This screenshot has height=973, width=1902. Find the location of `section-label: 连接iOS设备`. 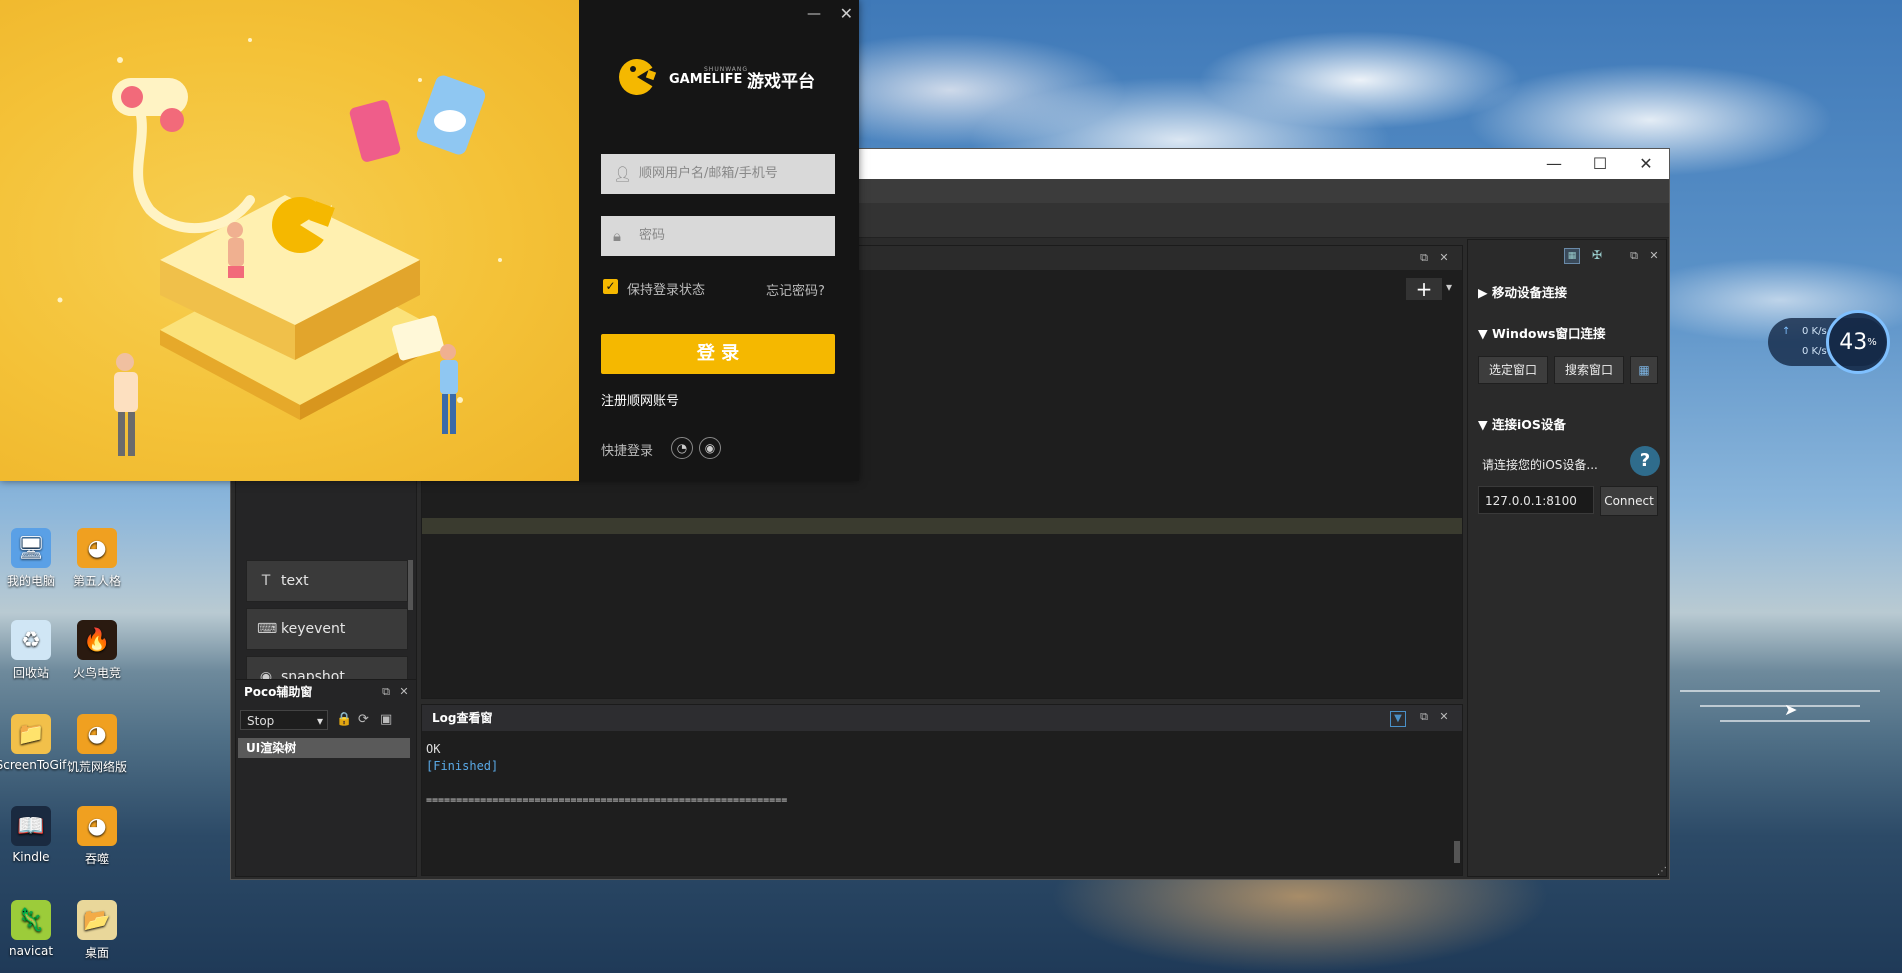

section-label: 连接iOS设备 is located at coordinates (1528, 424).